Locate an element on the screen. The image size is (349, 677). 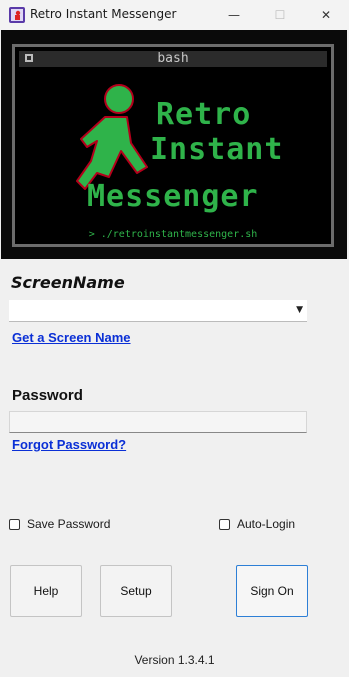
maximize-button: ☐ is located at coordinates (280, 15).